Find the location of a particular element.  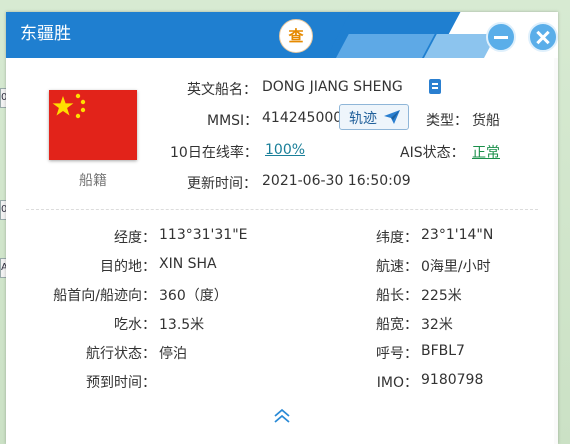

mmsi-value: 414245000 is located at coordinates (302, 118).